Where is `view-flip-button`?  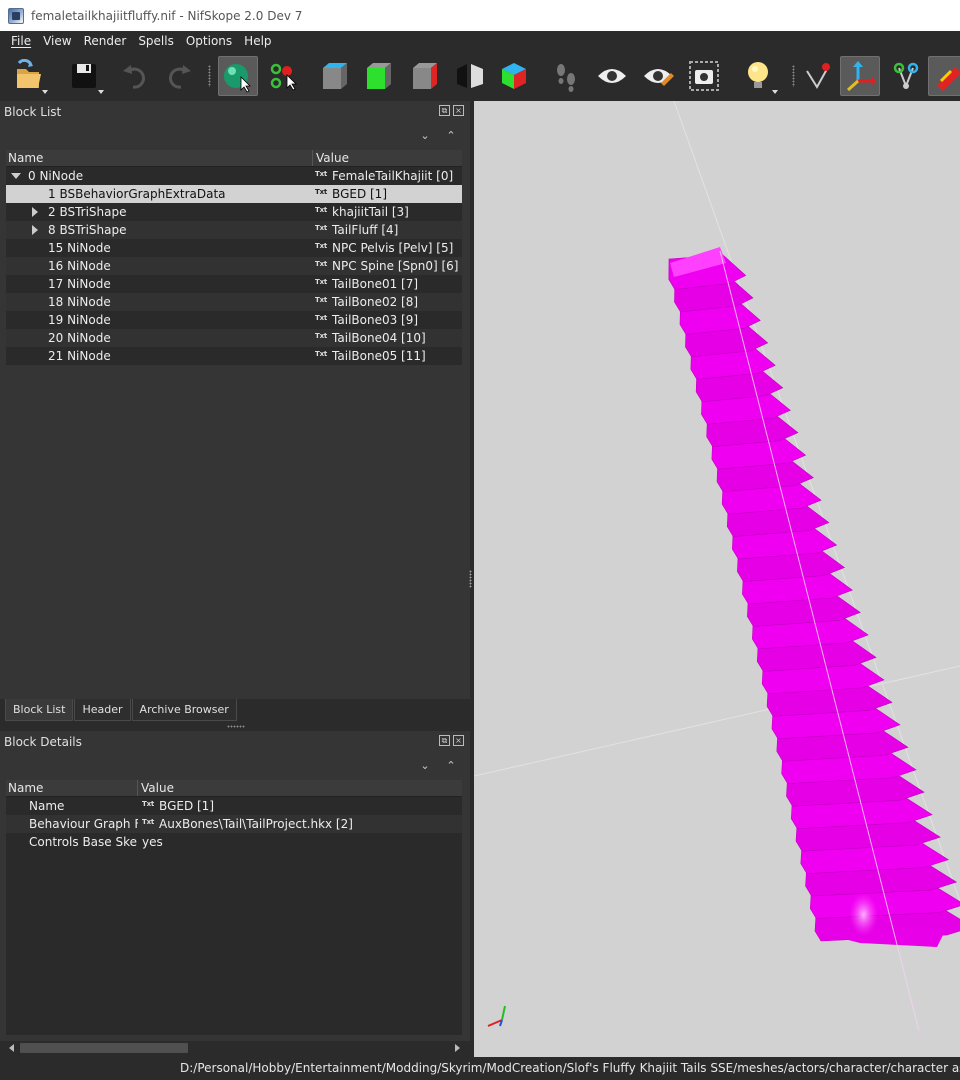
view-flip-button is located at coordinates (470, 76).